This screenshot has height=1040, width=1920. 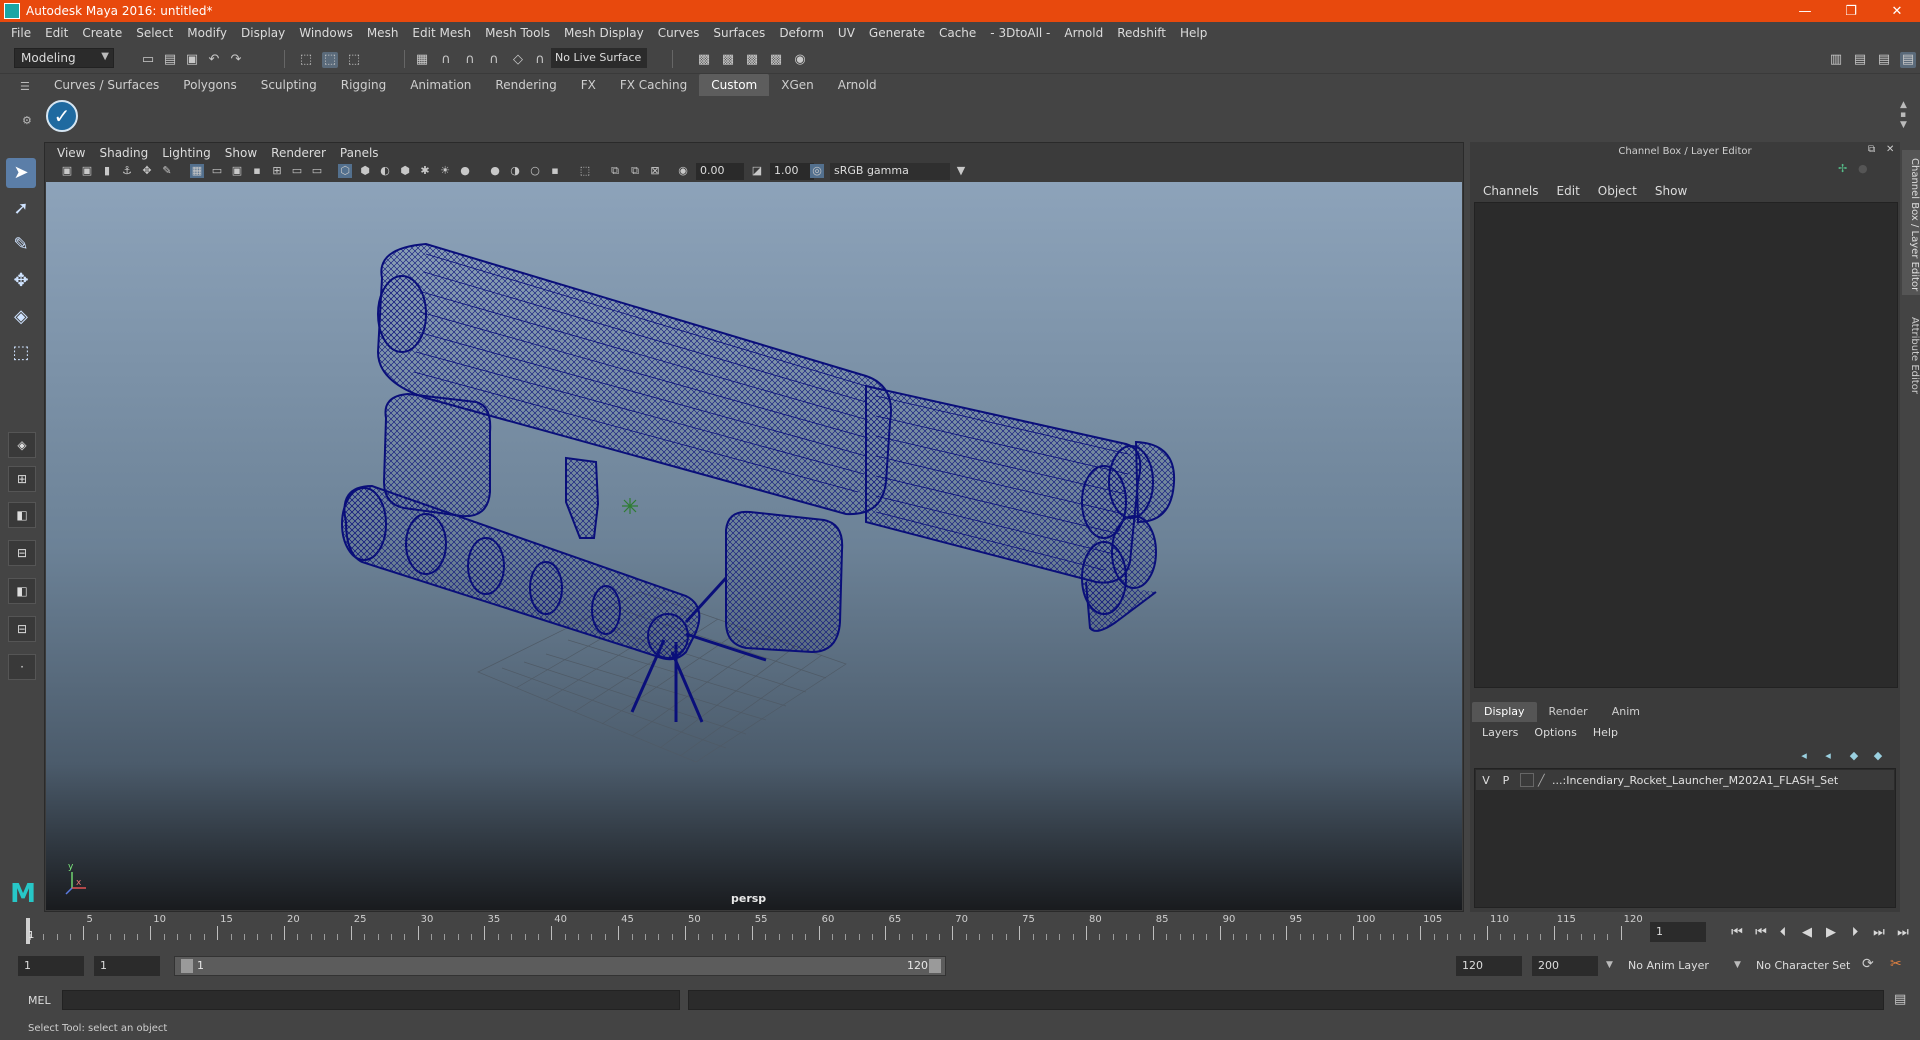 What do you see at coordinates (683, 171) in the screenshot?
I see `exposure-icon: ◉` at bounding box center [683, 171].